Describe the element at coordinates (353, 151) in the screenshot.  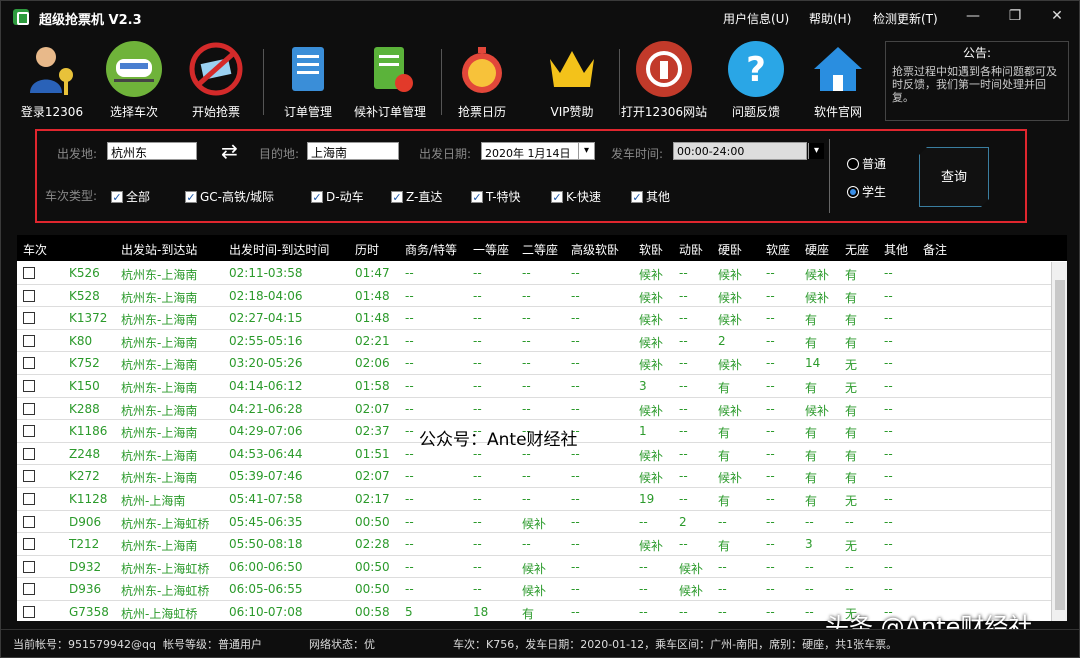
I see `to-input: 上海南` at that location.